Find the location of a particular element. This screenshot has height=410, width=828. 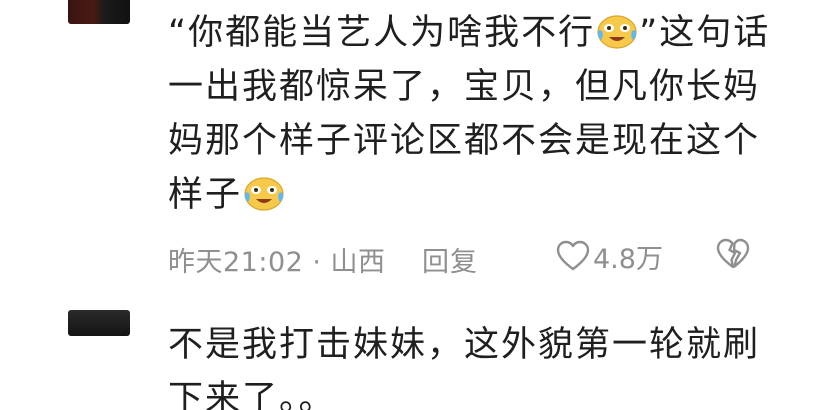

dislike-button is located at coordinates (733, 257).